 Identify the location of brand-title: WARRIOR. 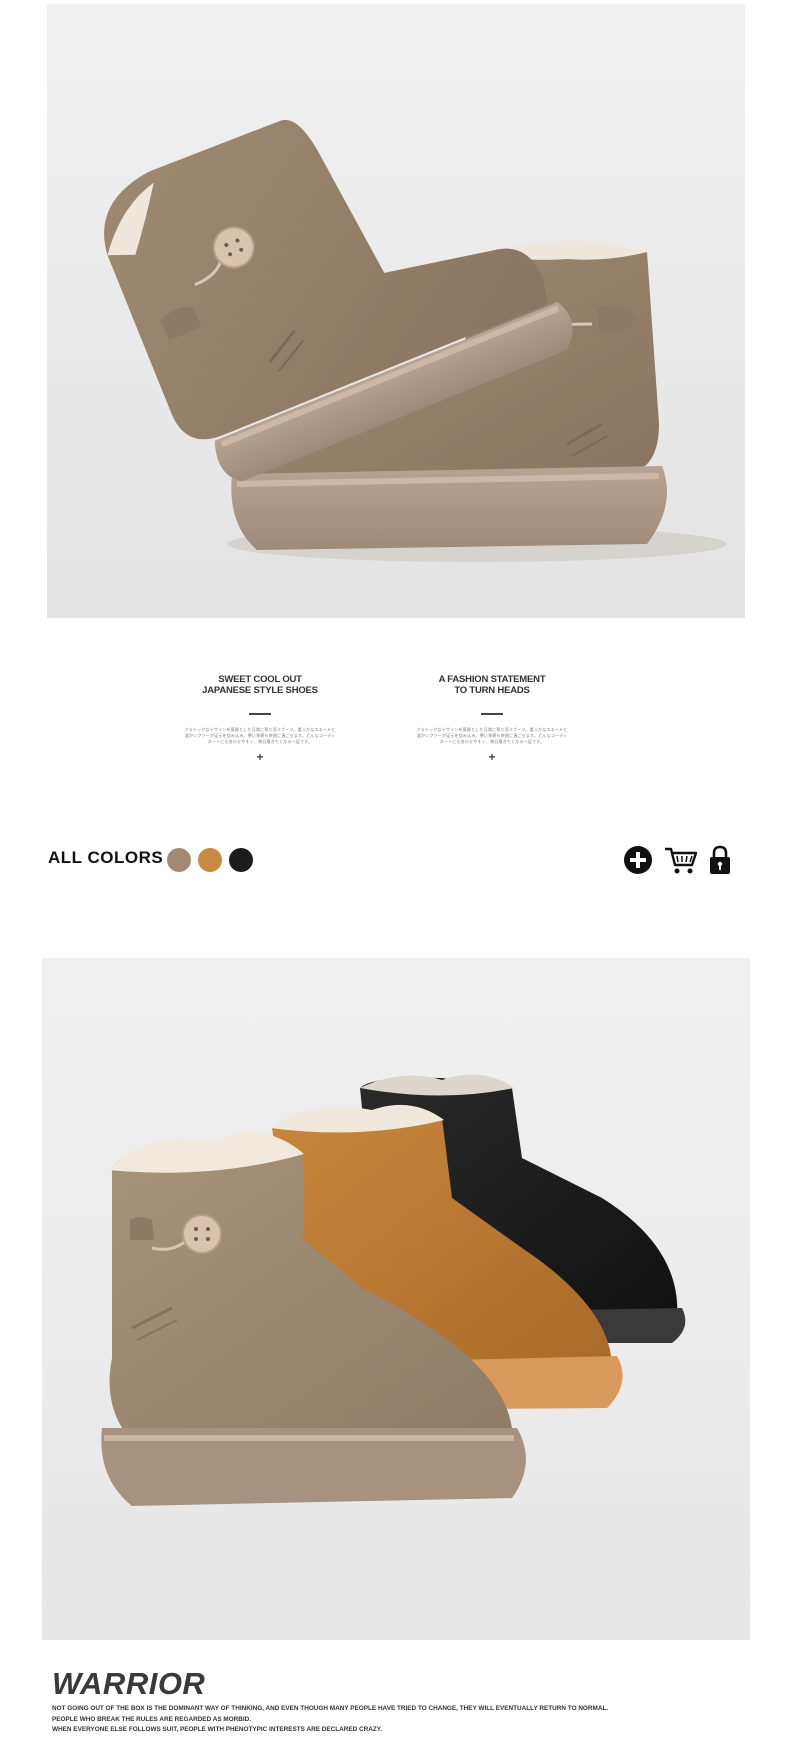
(129, 1683).